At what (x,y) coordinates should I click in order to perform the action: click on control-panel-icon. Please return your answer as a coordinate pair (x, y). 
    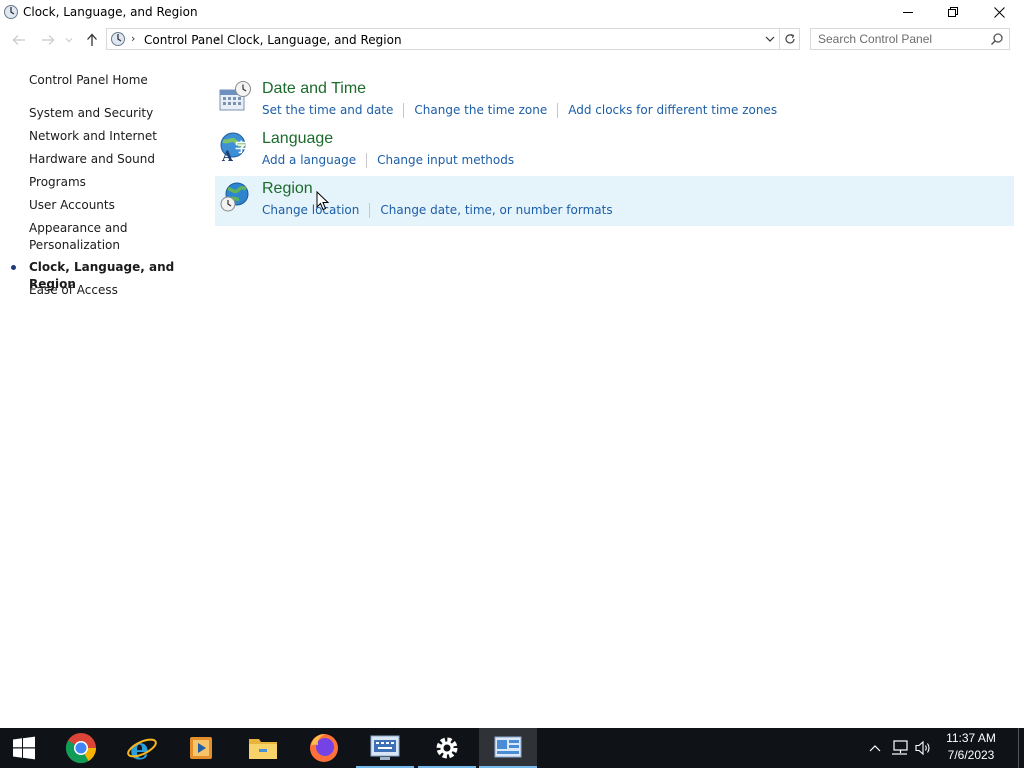
    Looking at the image, I should click on (508, 747).